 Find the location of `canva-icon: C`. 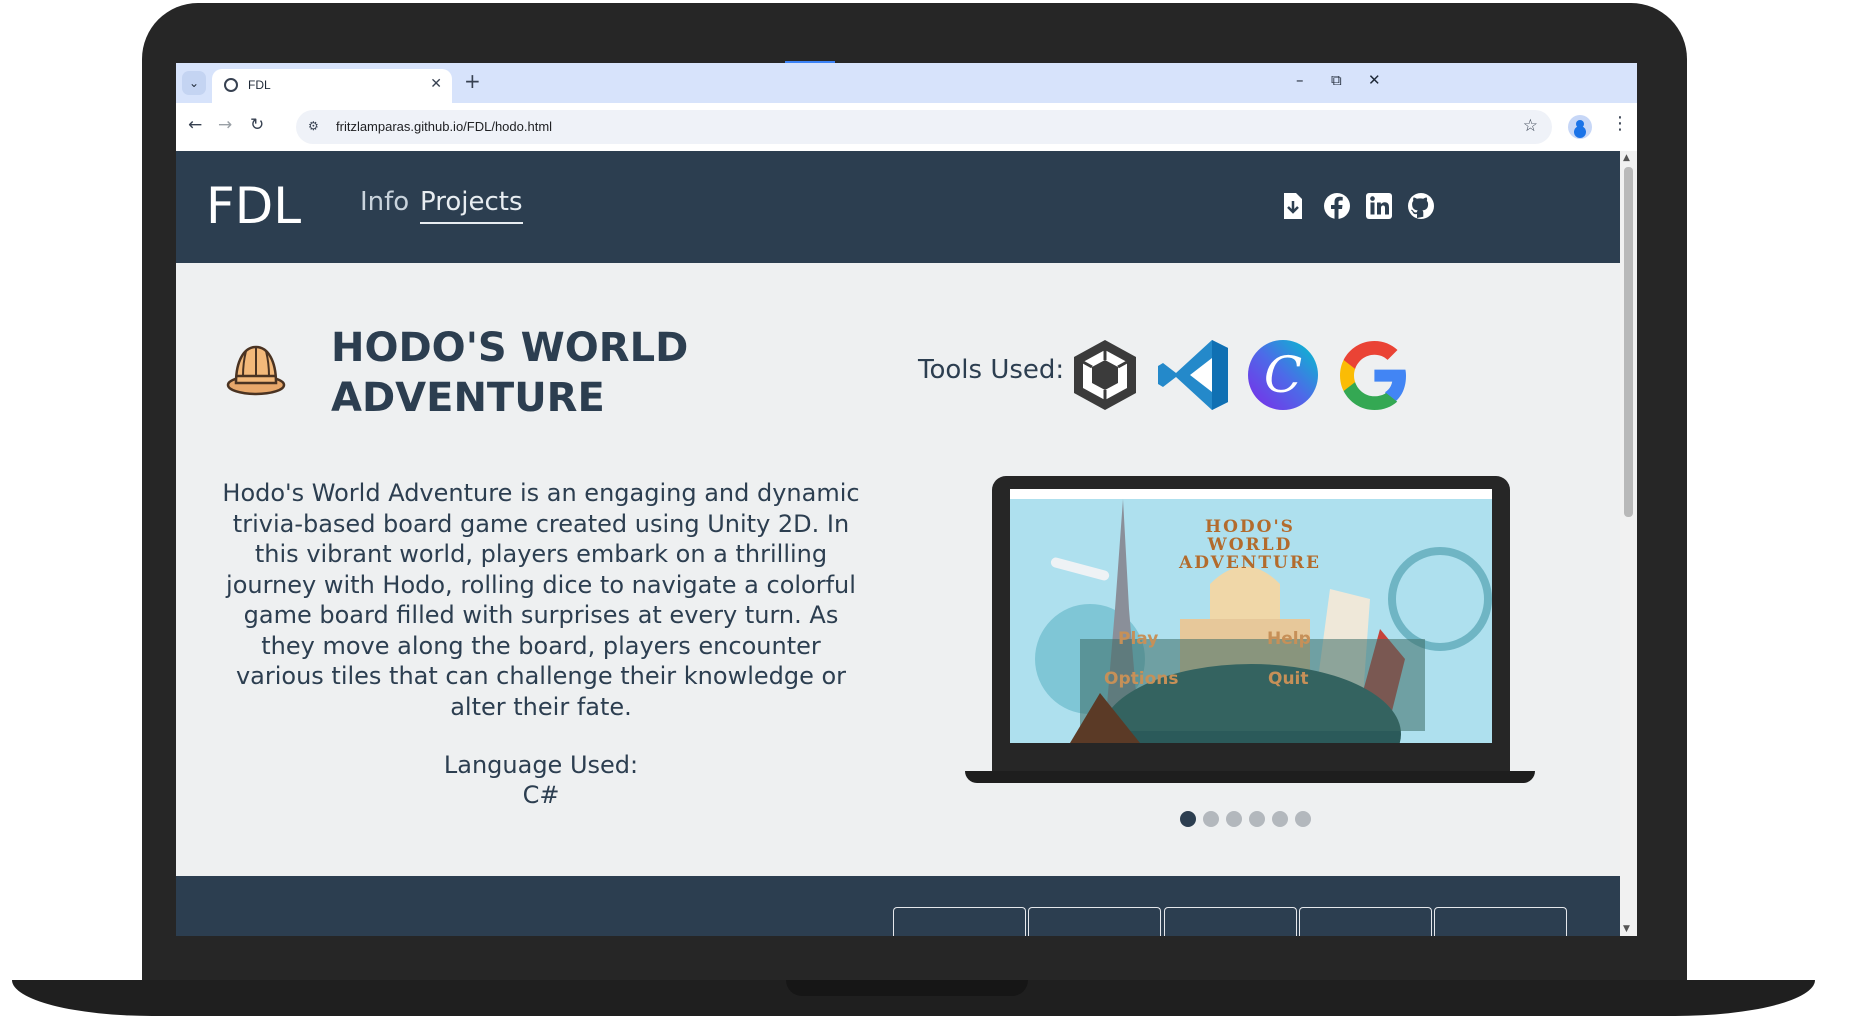

canva-icon: C is located at coordinates (1283, 375).